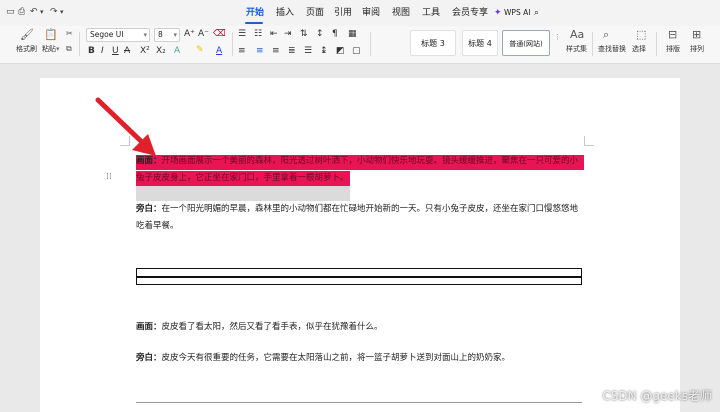 This screenshot has height=412, width=720. I want to click on format-painter-button: 格式刷, so click(26, 49).